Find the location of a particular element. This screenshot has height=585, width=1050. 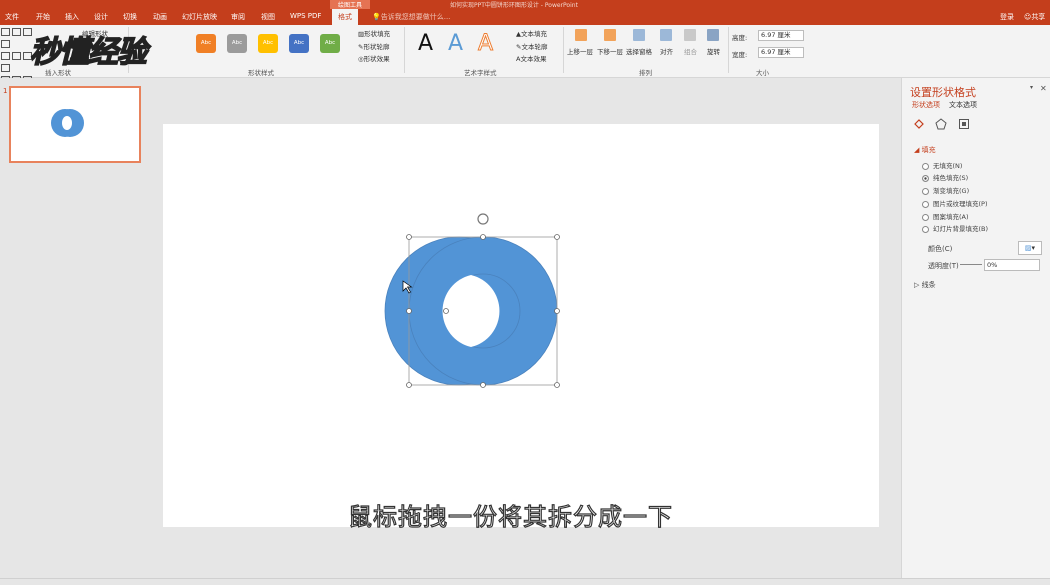

transparency-input: 0% is located at coordinates (1012, 265).